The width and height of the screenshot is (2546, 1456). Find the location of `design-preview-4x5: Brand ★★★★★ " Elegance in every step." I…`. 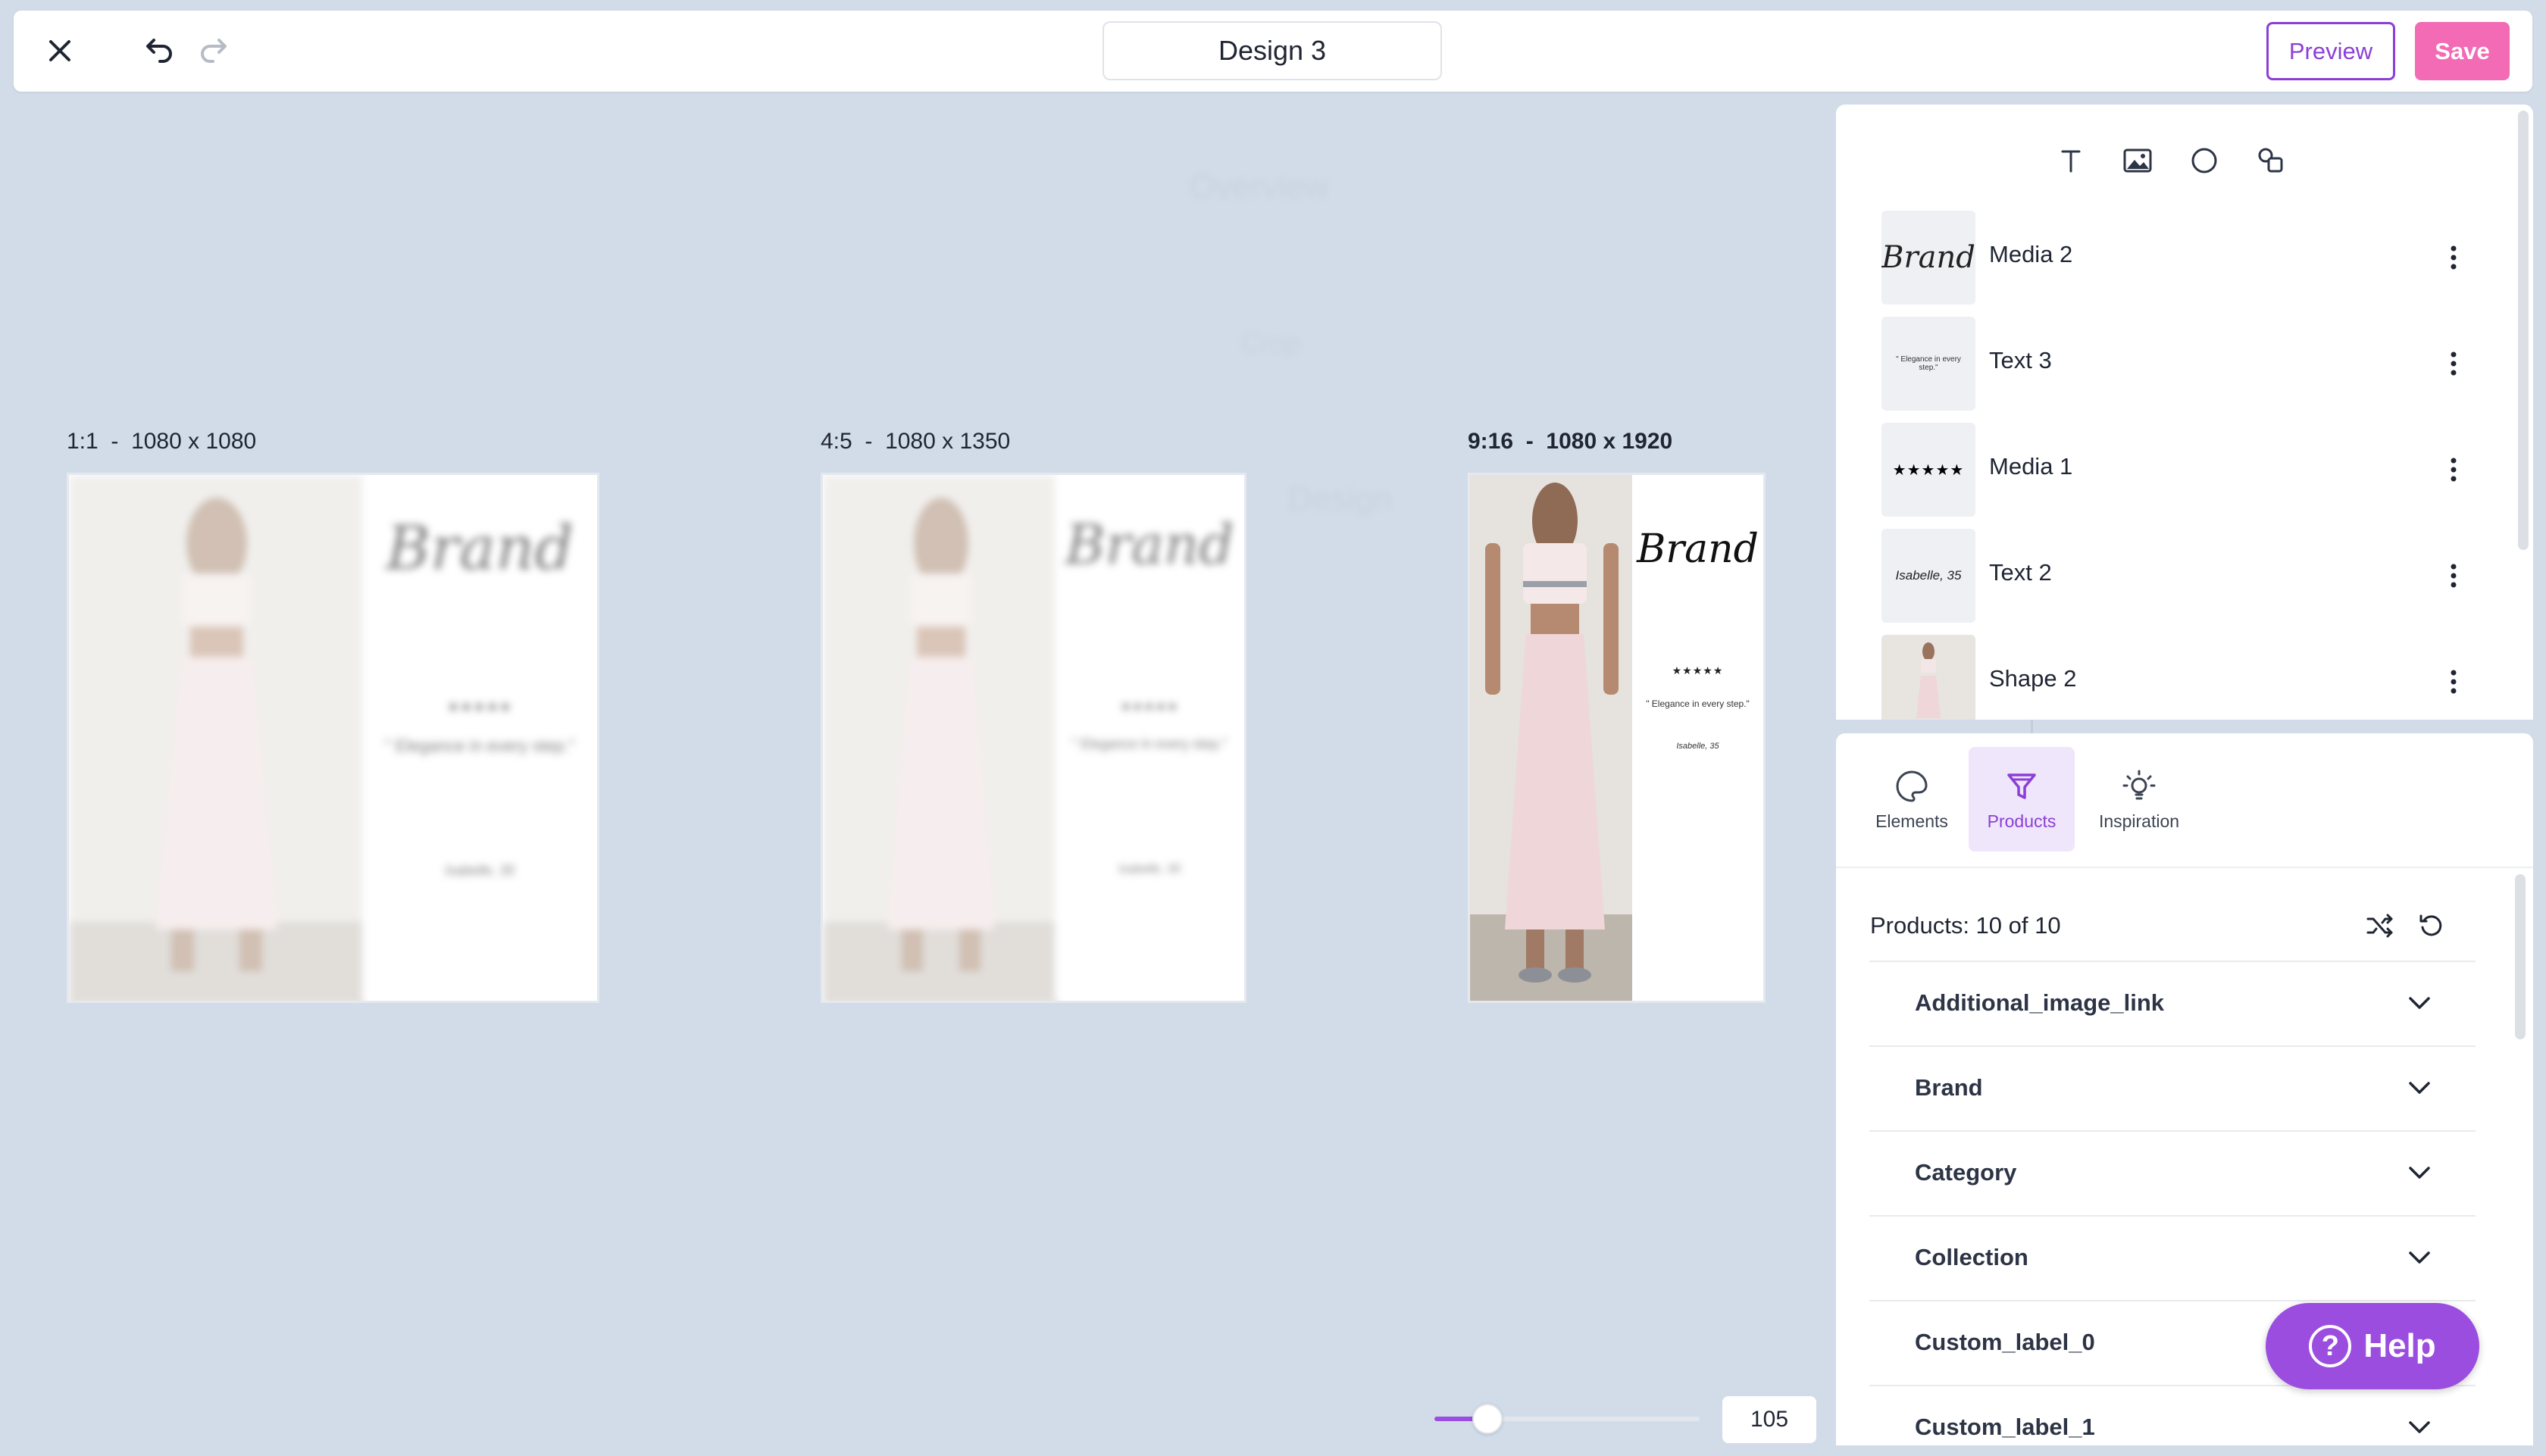

design-preview-4x5: Brand ★★★★★ " Elegance in every step." I… is located at coordinates (1033, 738).